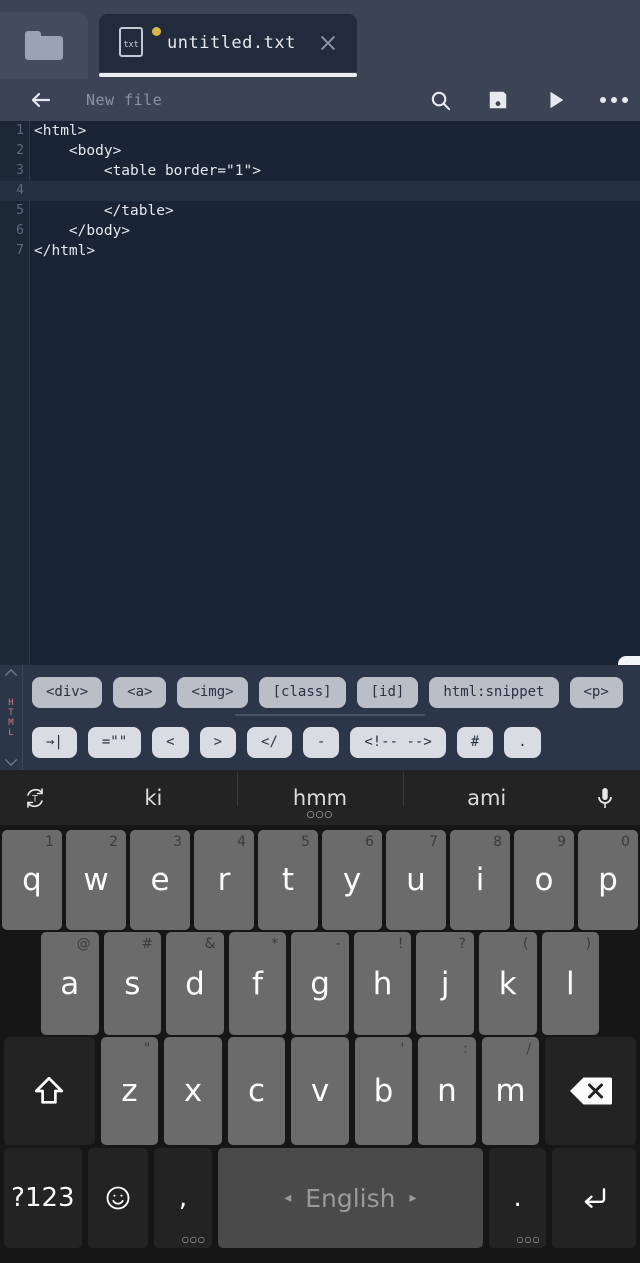  I want to click on key-hint: 2, so click(113, 842).